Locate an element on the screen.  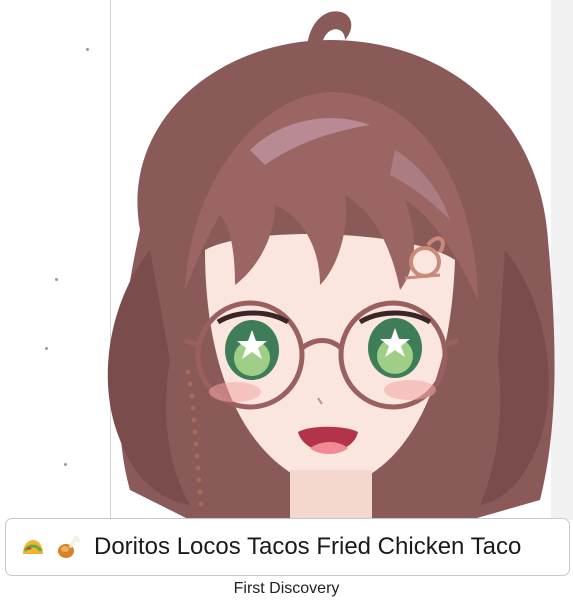
discovery-title-bar: Doritos Locos Tacos Fried Chicken Taco is located at coordinates (287, 547).